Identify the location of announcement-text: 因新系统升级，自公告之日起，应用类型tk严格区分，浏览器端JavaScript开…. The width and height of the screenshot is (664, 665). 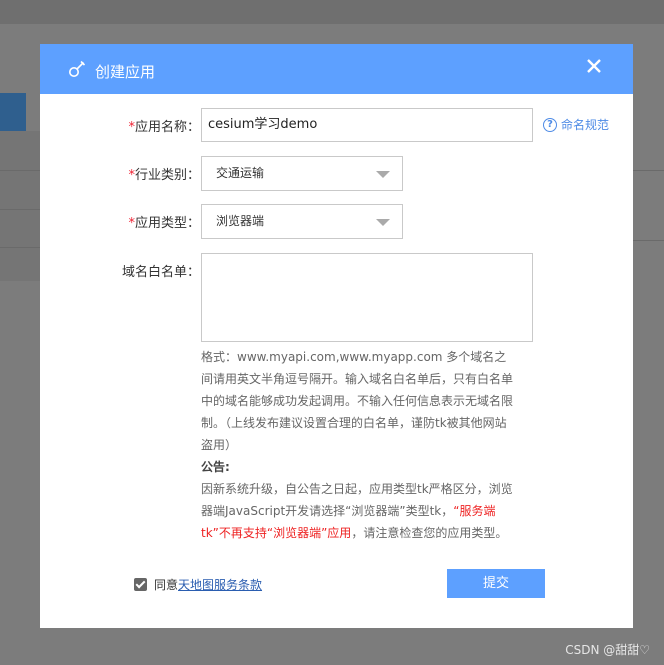
(357, 511).